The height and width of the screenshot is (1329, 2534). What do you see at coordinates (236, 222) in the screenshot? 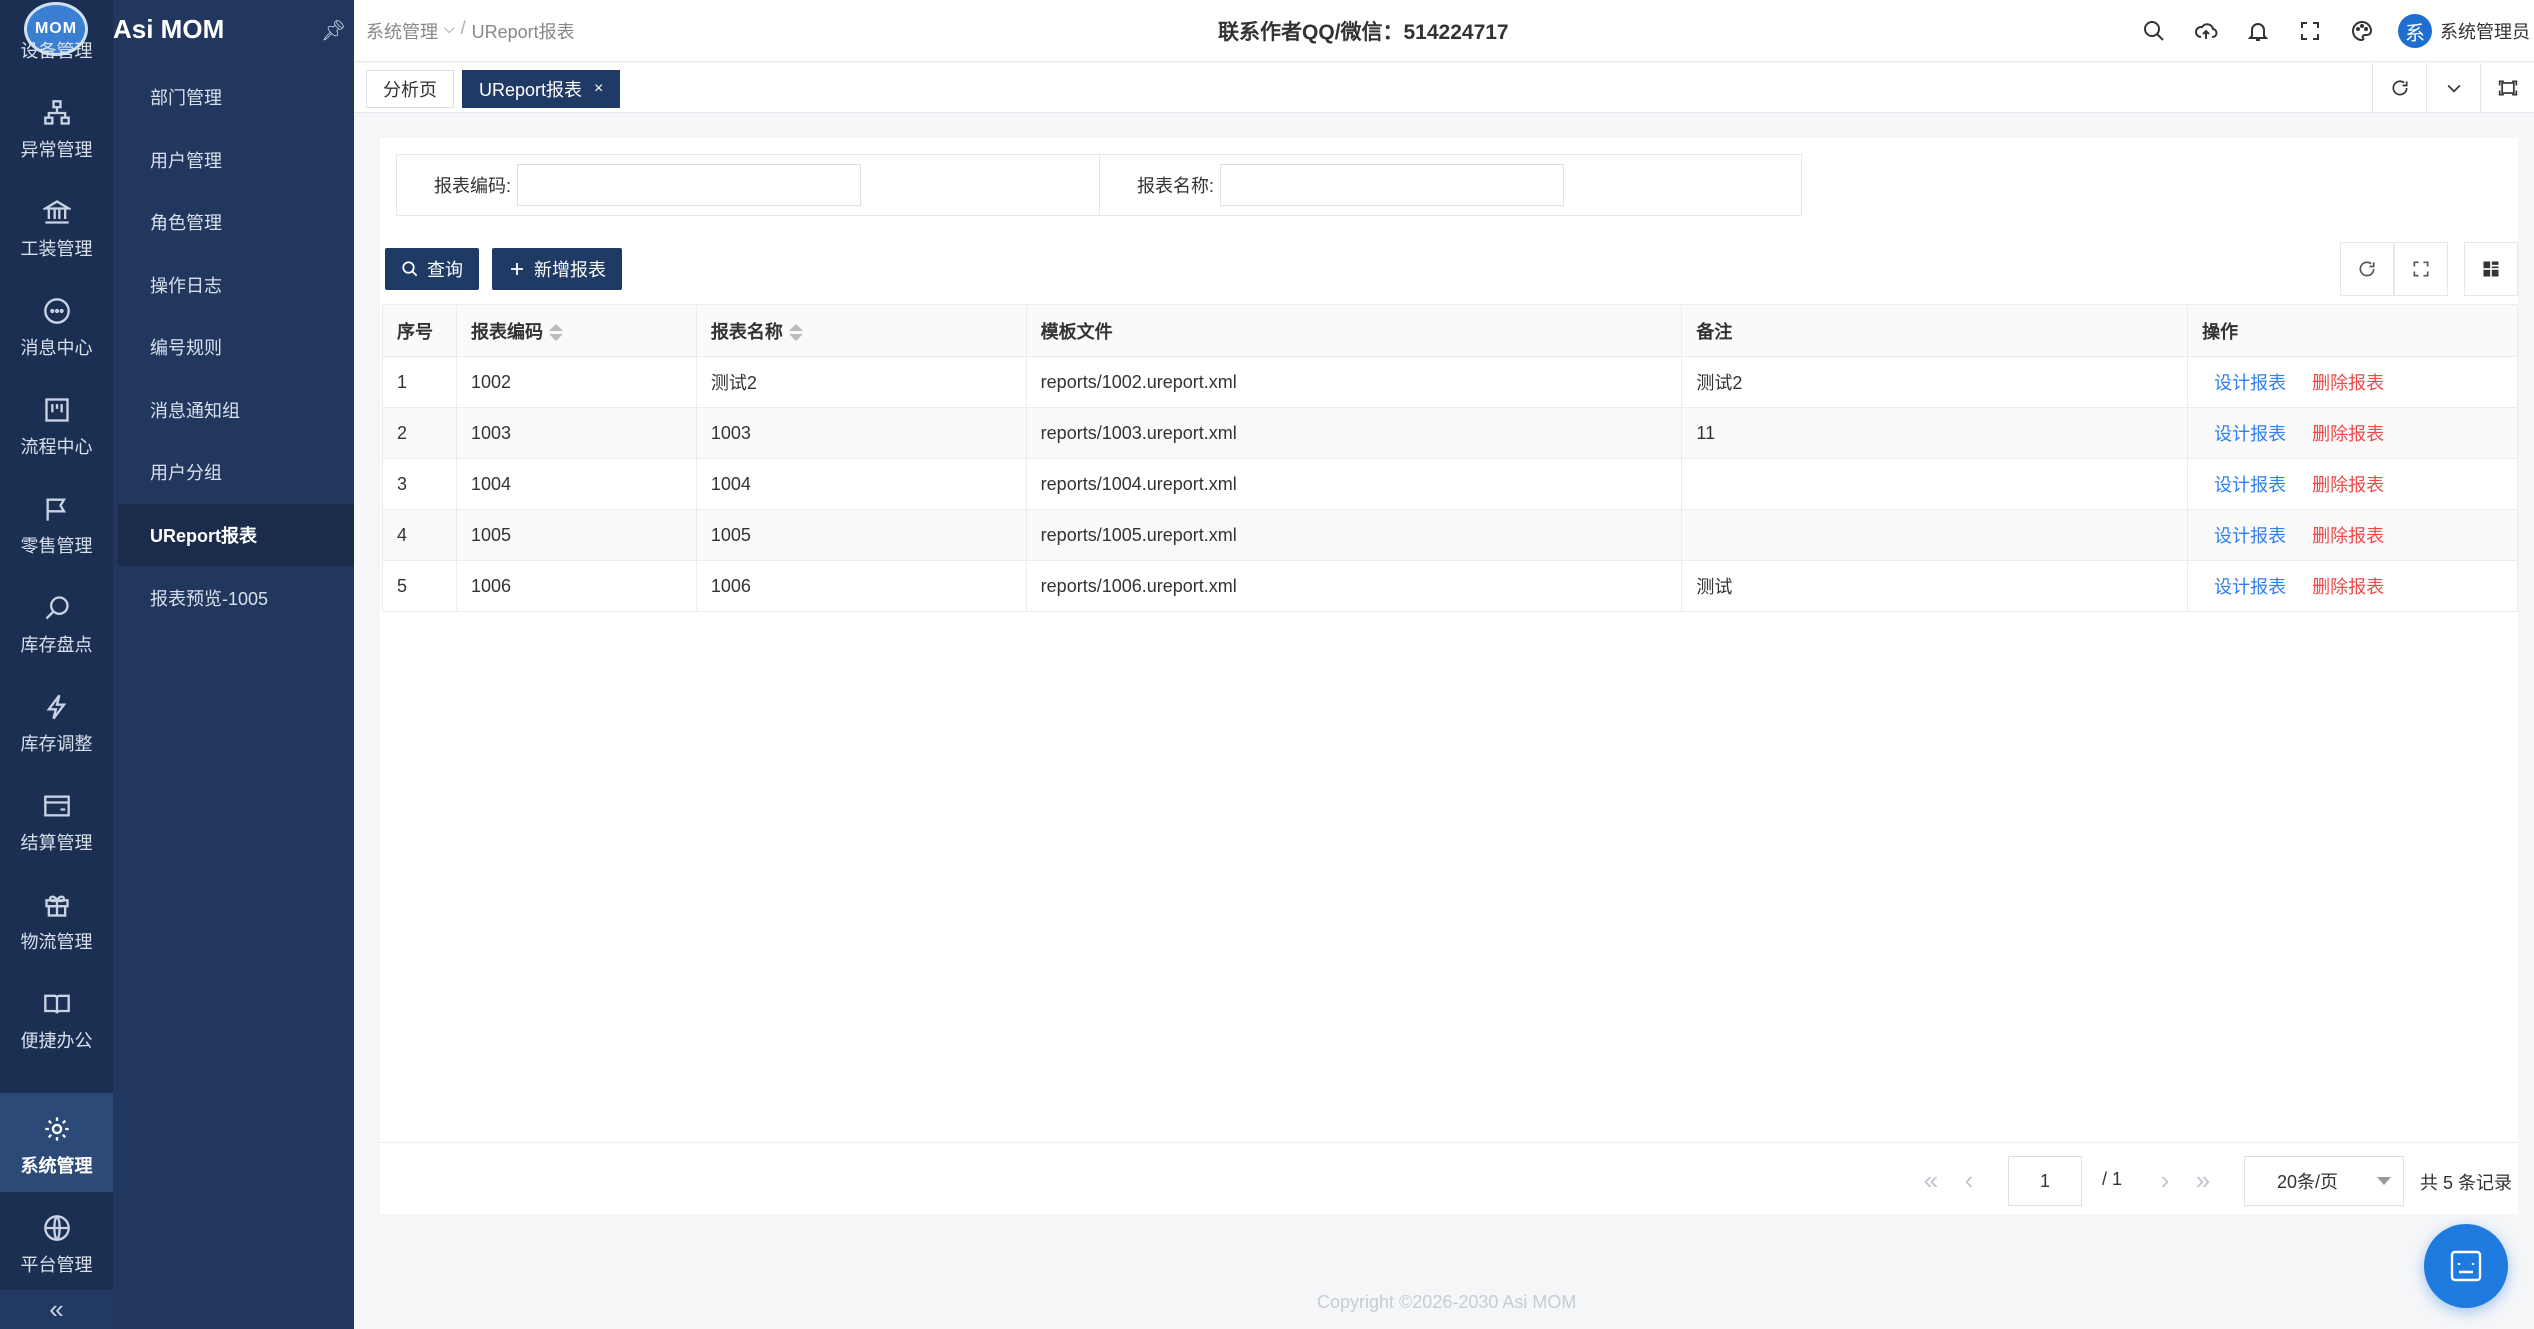
I see `submenu-item-roles: 角色管理` at bounding box center [236, 222].